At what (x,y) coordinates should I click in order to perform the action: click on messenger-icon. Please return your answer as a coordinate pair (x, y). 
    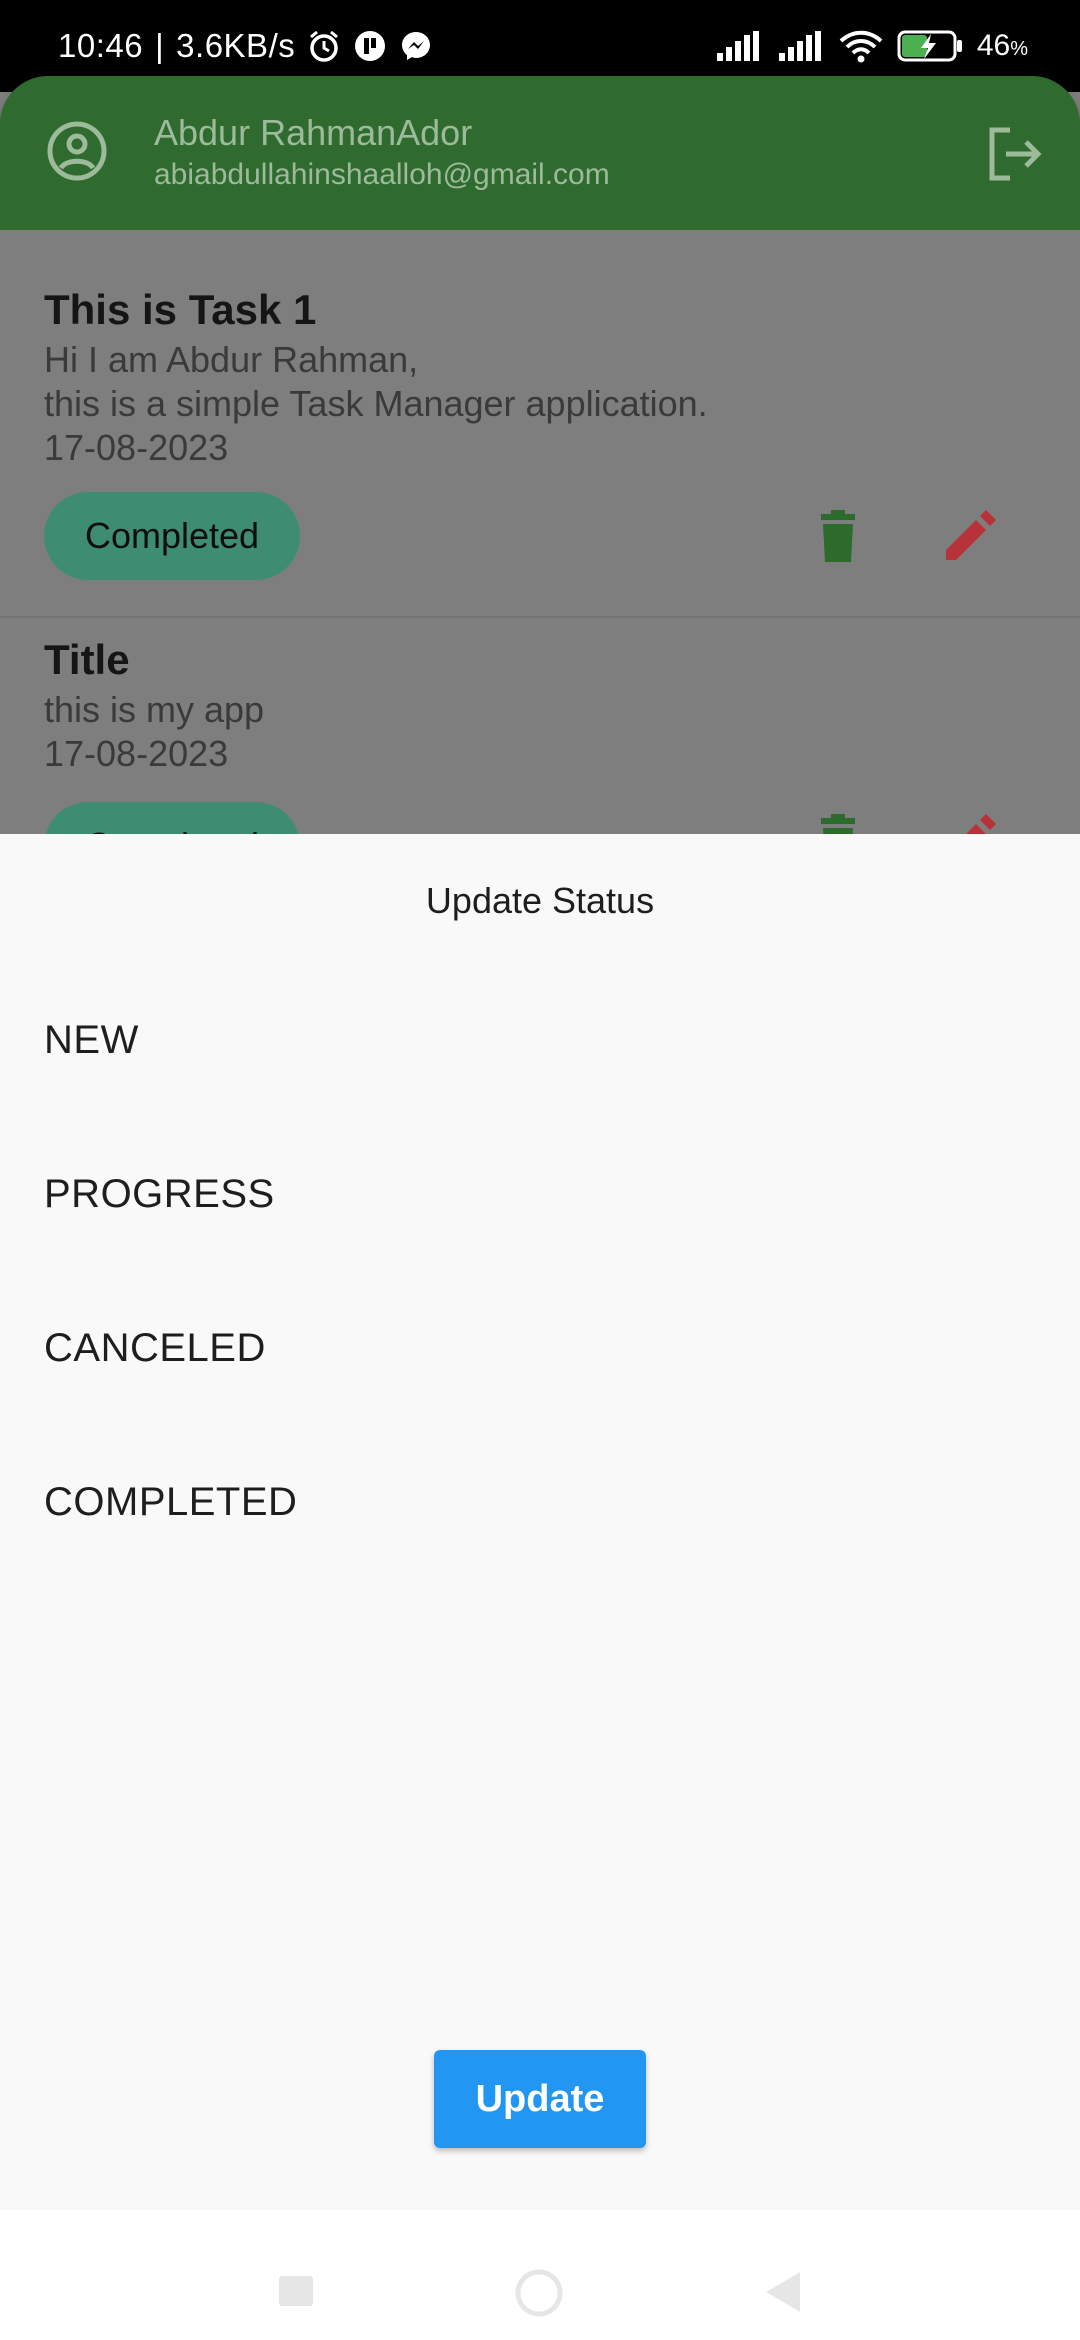
    Looking at the image, I should click on (416, 46).